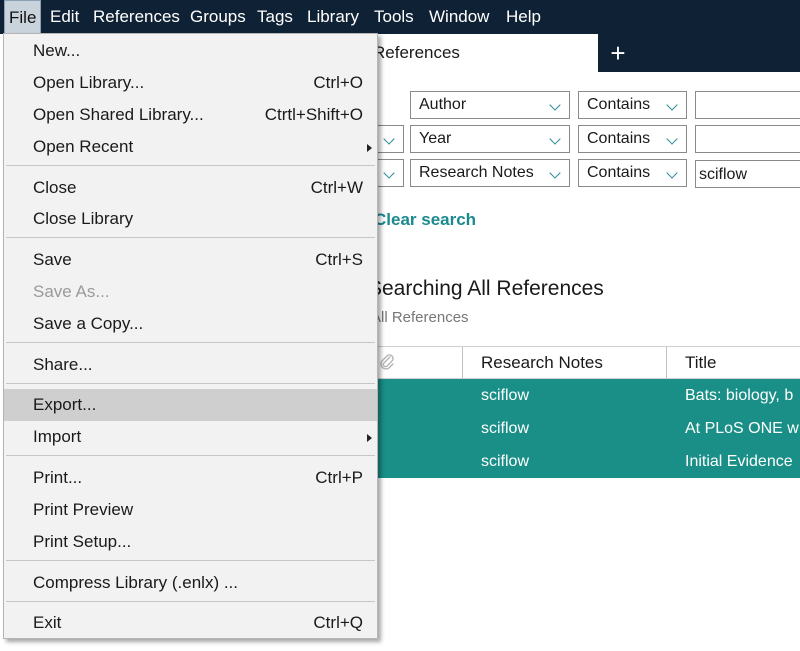 The height and width of the screenshot is (651, 800). What do you see at coordinates (387, 362) in the screenshot?
I see `paperclip-icon` at bounding box center [387, 362].